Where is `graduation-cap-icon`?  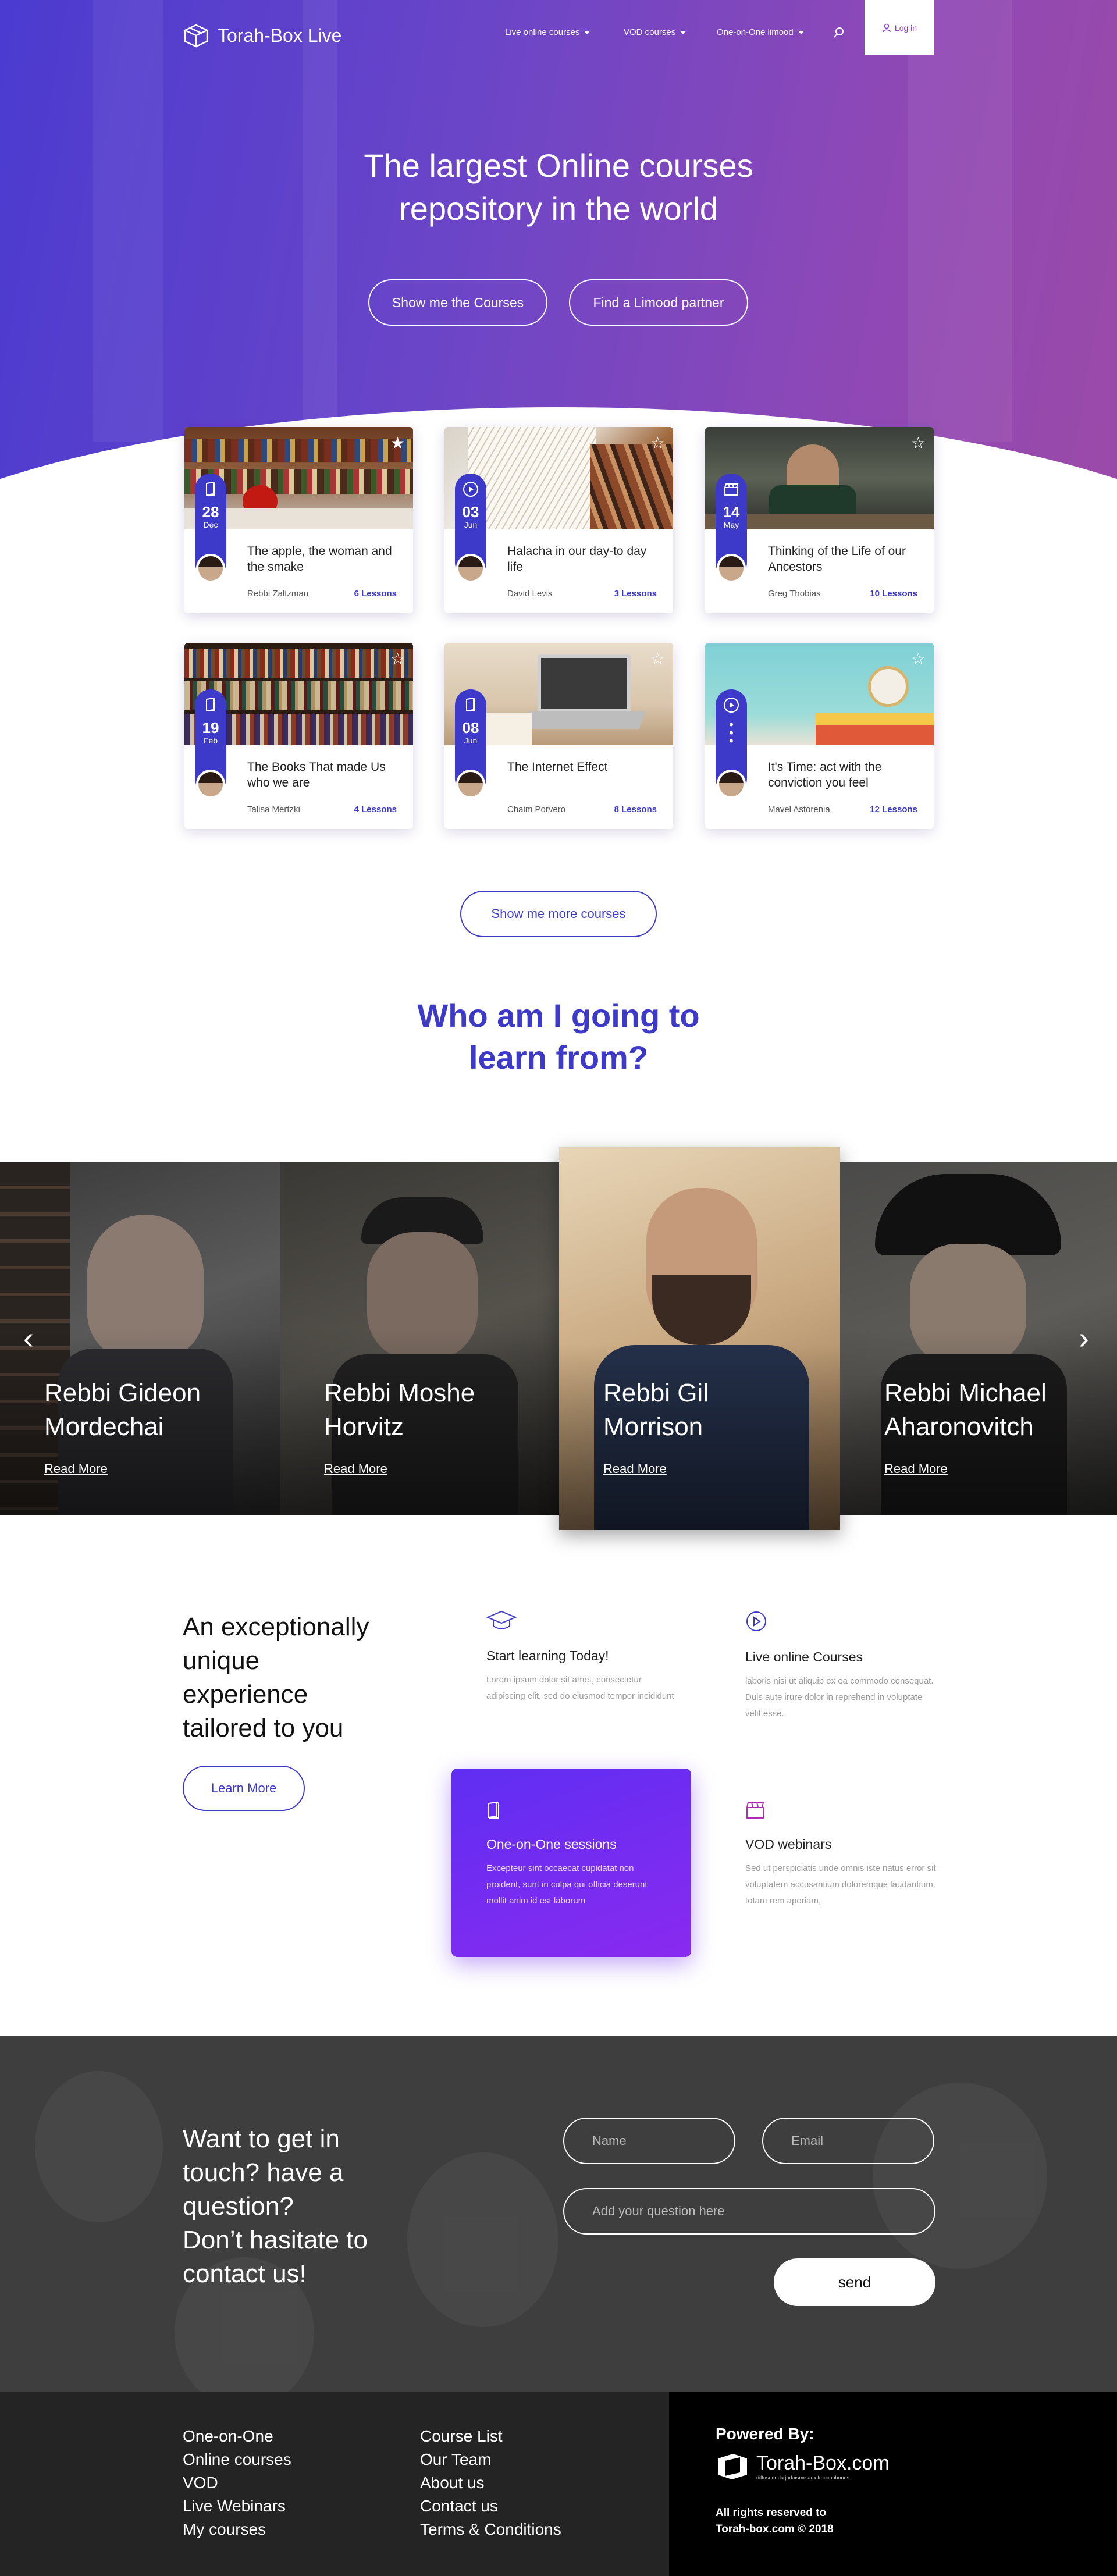 graduation-cap-icon is located at coordinates (582, 1622).